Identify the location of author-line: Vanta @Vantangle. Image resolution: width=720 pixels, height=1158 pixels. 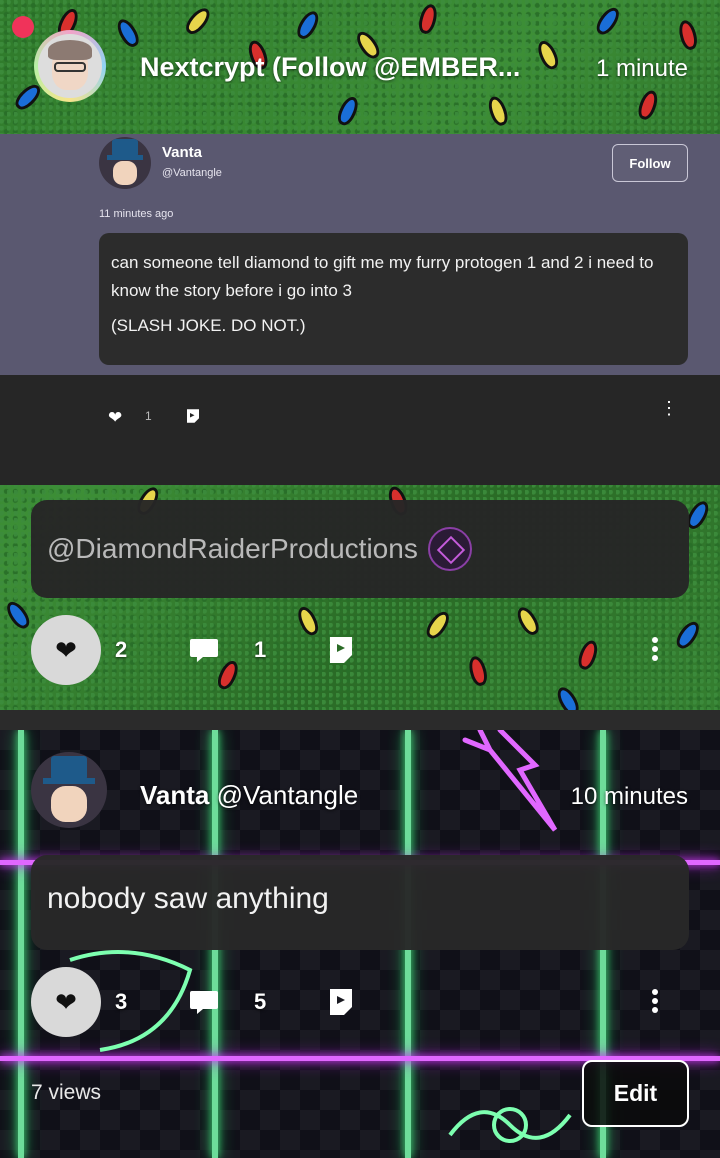
(249, 795).